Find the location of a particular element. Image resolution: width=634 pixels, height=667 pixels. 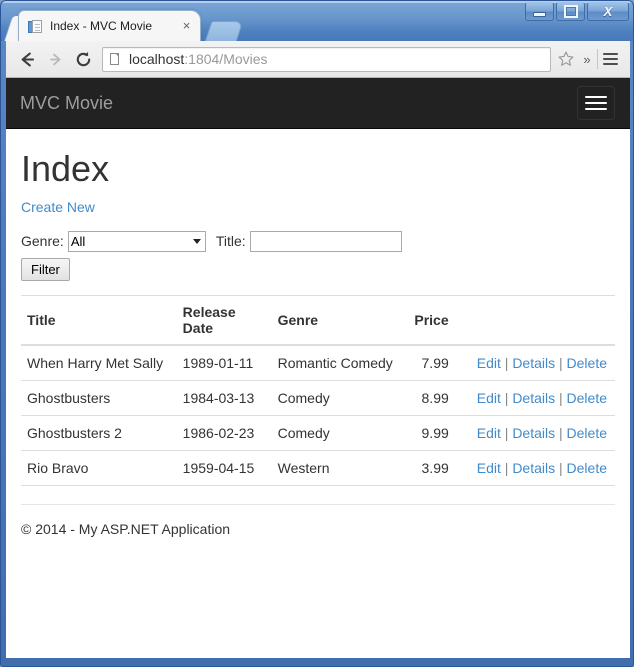

column-header-release-date: Release Date is located at coordinates (224, 320).